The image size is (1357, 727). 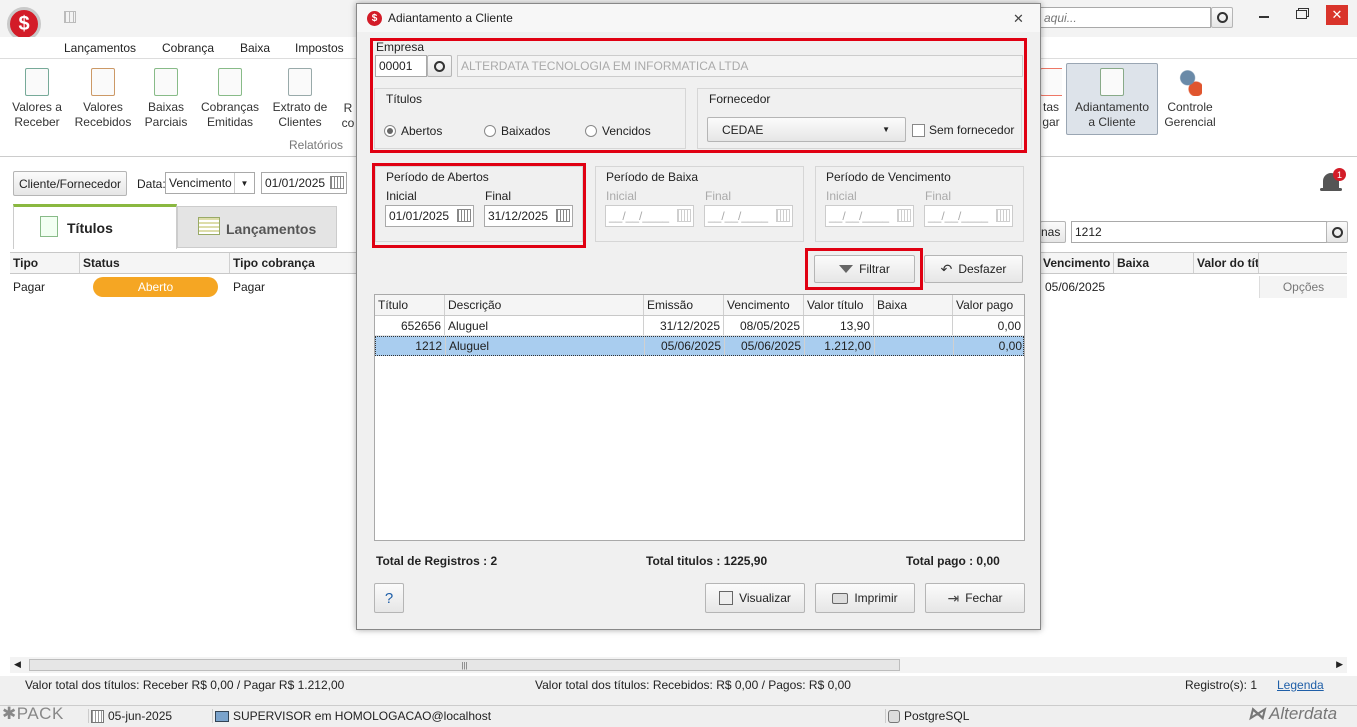 I want to click on cell-titulo: 652656, so click(x=410, y=325).